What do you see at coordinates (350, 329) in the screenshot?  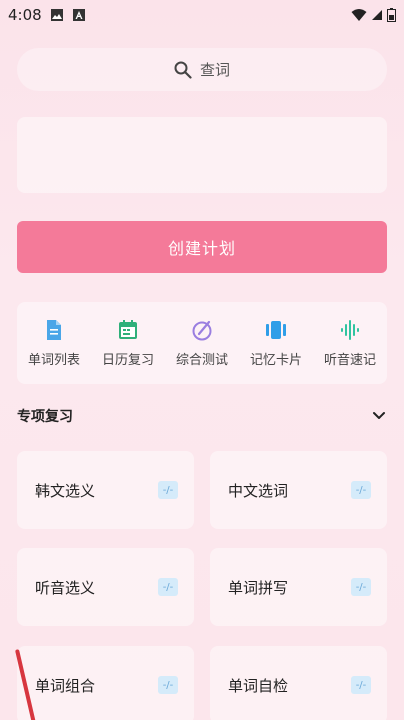 I see `audio-wave-icon` at bounding box center [350, 329].